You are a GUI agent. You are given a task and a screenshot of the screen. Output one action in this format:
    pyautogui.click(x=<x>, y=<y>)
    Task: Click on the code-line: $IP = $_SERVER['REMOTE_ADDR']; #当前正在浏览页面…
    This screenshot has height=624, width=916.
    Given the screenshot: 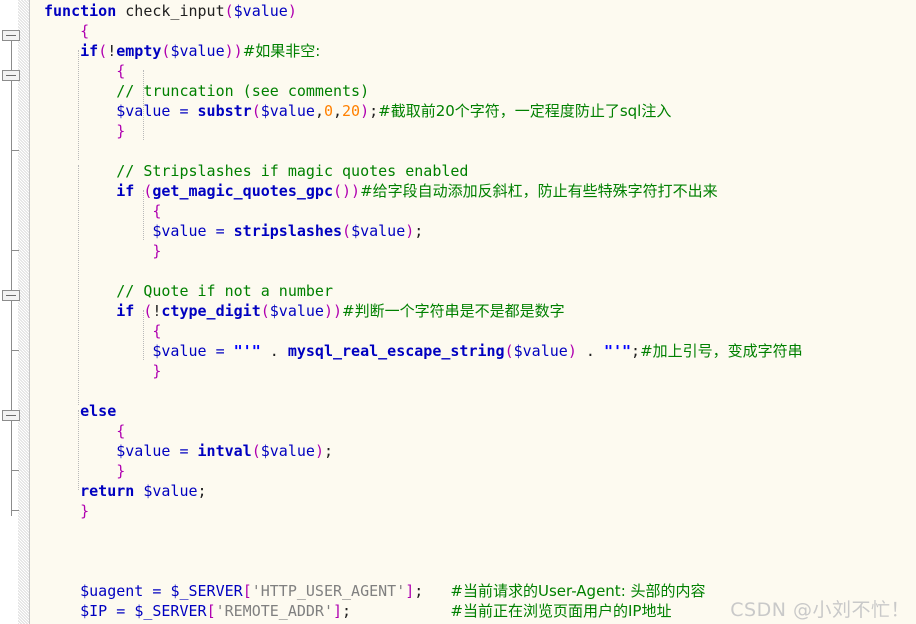 What is the action you would take?
    pyautogui.click(x=473, y=611)
    